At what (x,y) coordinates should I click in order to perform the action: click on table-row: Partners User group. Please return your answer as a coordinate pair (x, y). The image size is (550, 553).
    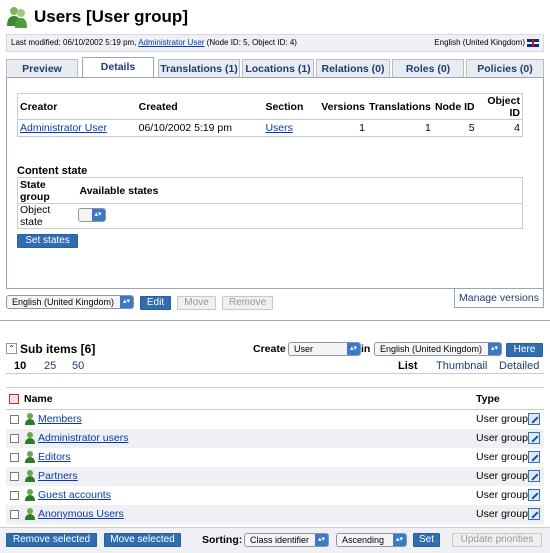
    Looking at the image, I should click on (275, 476).